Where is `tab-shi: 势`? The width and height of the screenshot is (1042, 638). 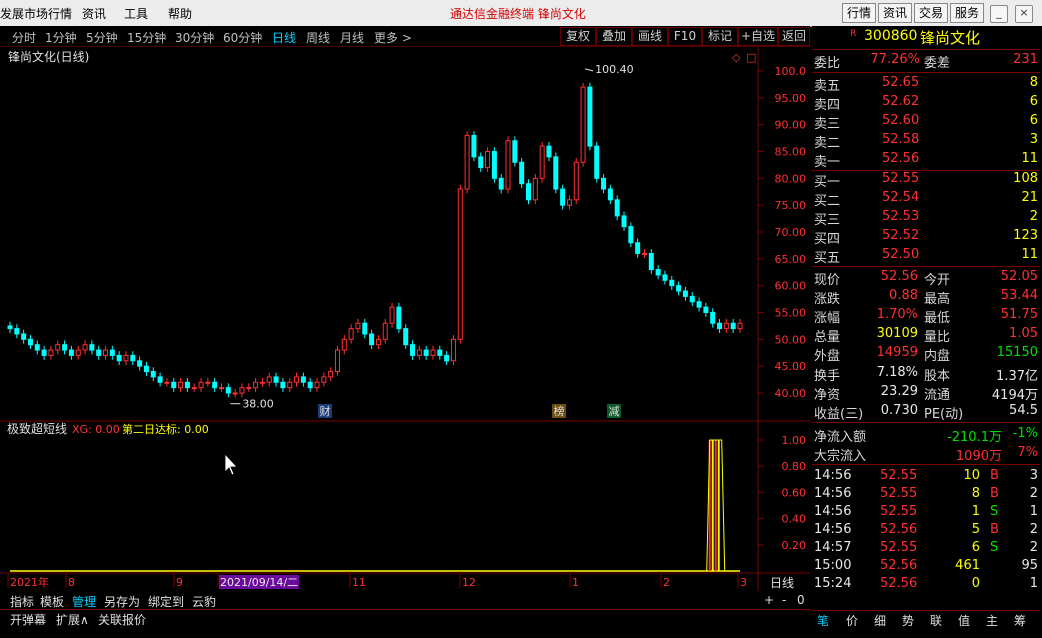 tab-shi: 势 is located at coordinates (908, 620).